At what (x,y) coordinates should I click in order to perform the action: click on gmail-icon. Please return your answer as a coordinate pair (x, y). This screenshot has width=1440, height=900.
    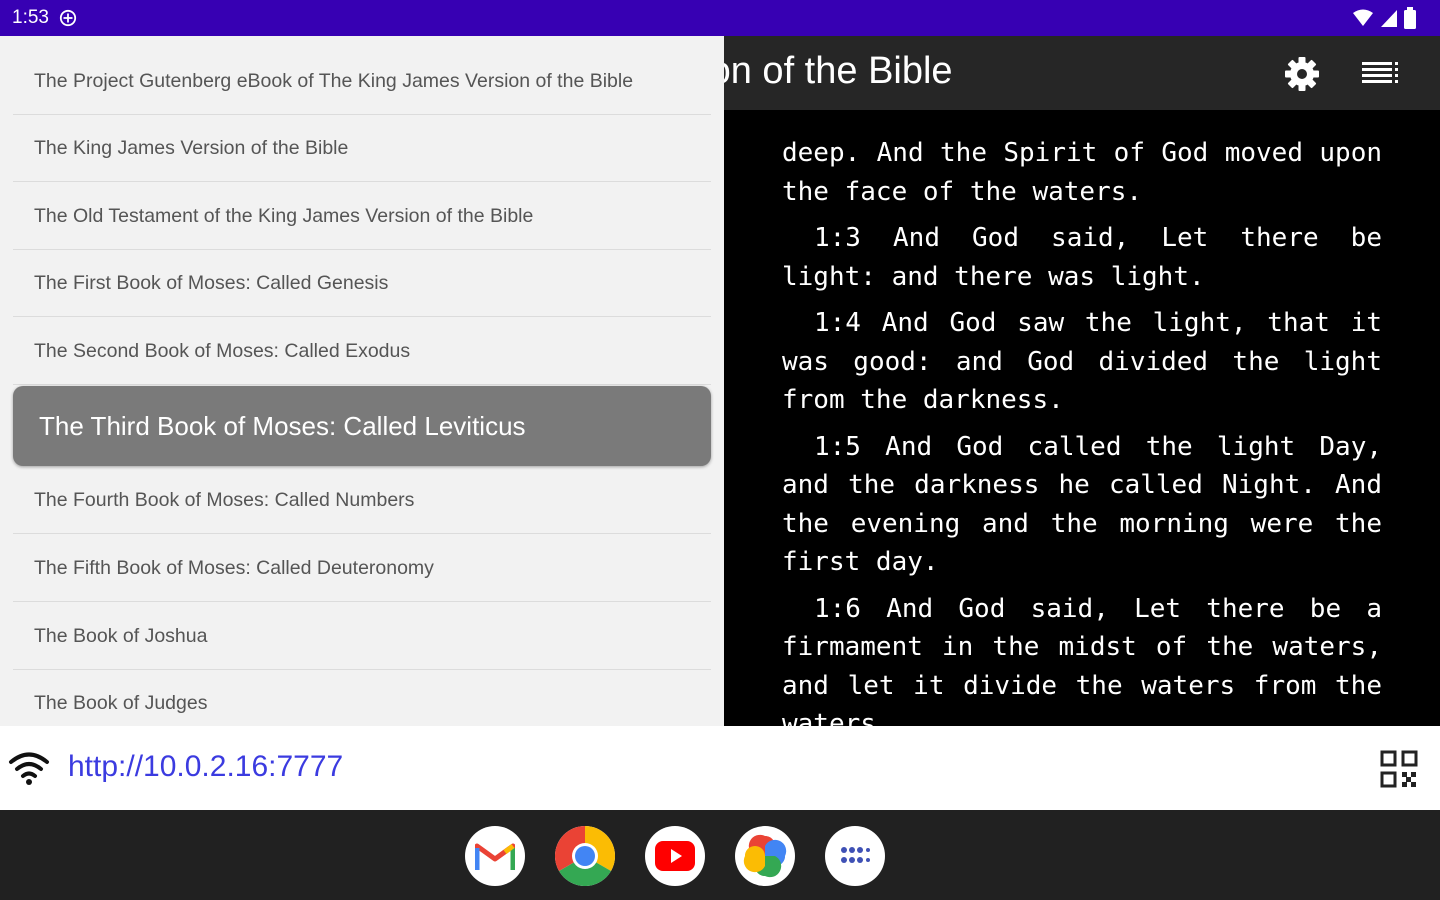
    Looking at the image, I should click on (495, 856).